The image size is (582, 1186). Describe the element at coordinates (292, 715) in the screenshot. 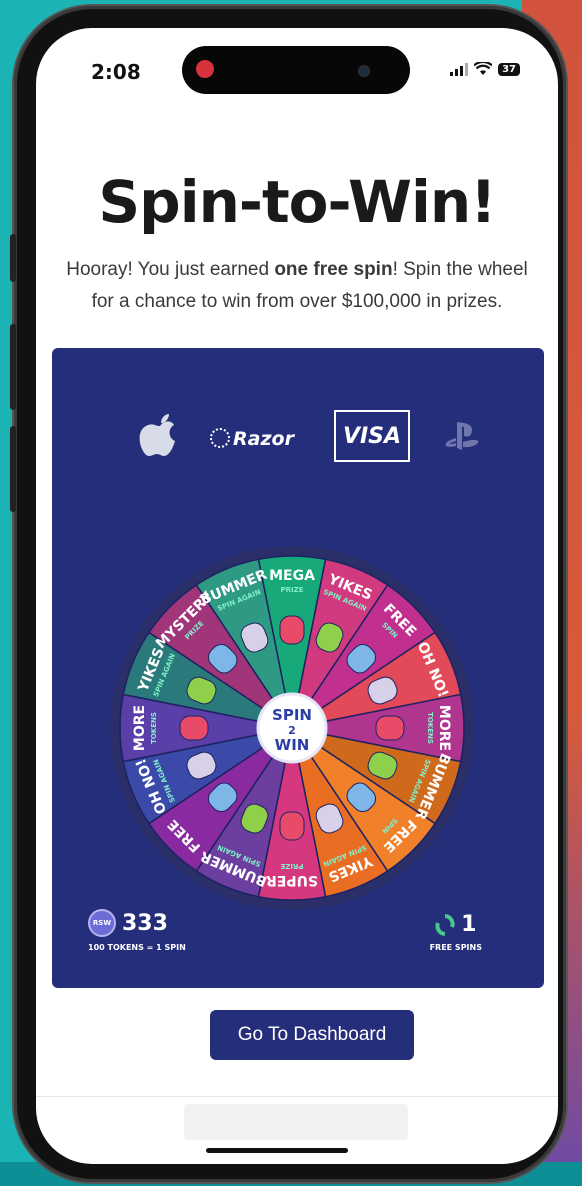

I see `wheel-center-line1: SPIN` at that location.